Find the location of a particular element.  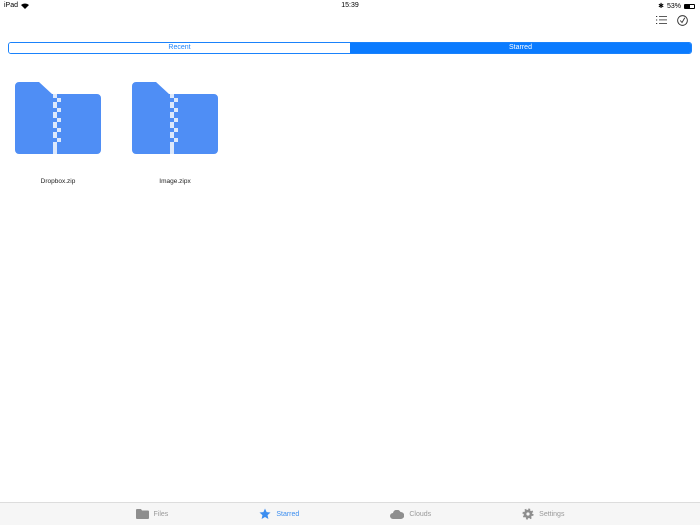

star-icon is located at coordinates (265, 513).